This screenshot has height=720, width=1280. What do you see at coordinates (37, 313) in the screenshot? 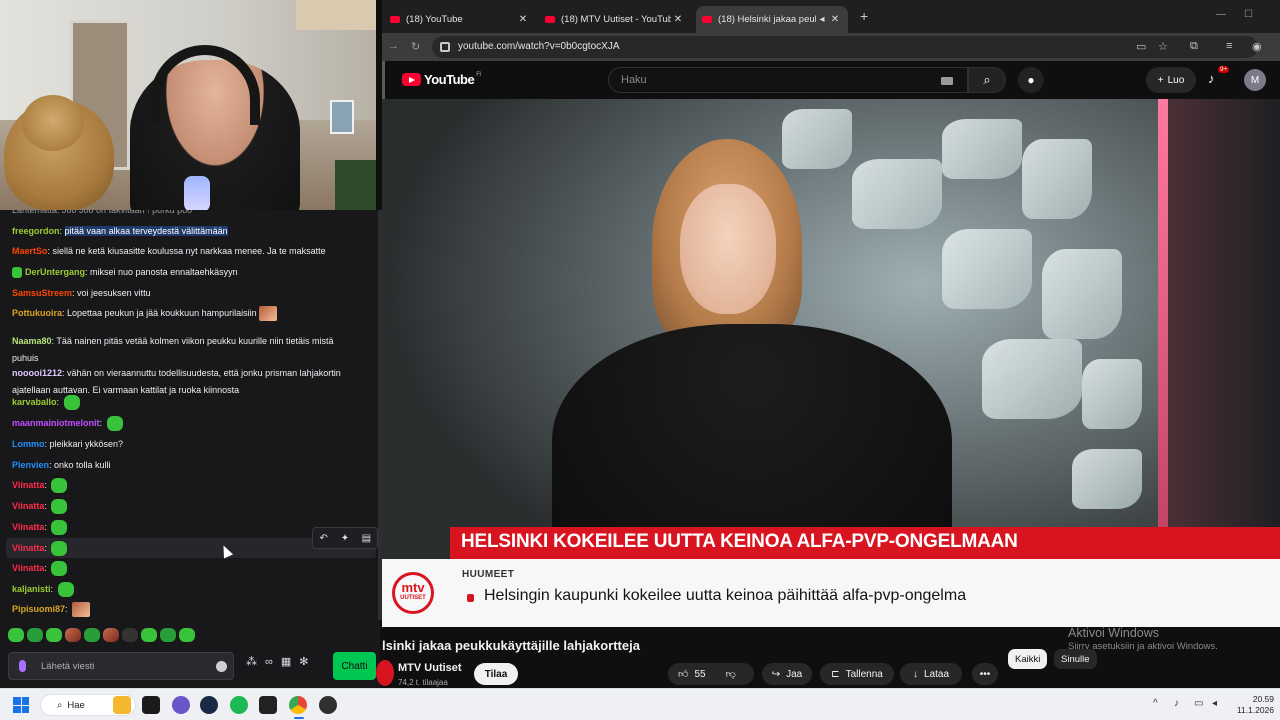
I see `chat-username: Pottukuoira` at bounding box center [37, 313].